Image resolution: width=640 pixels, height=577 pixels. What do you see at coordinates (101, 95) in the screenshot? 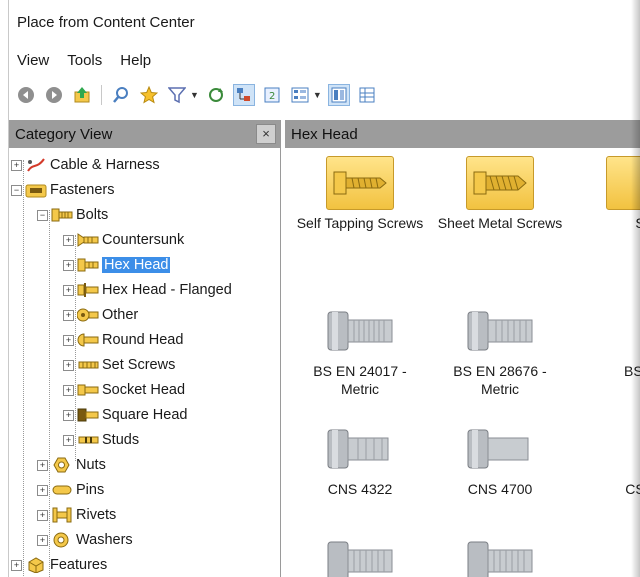
I see `toolbar-separator` at bounding box center [101, 95].